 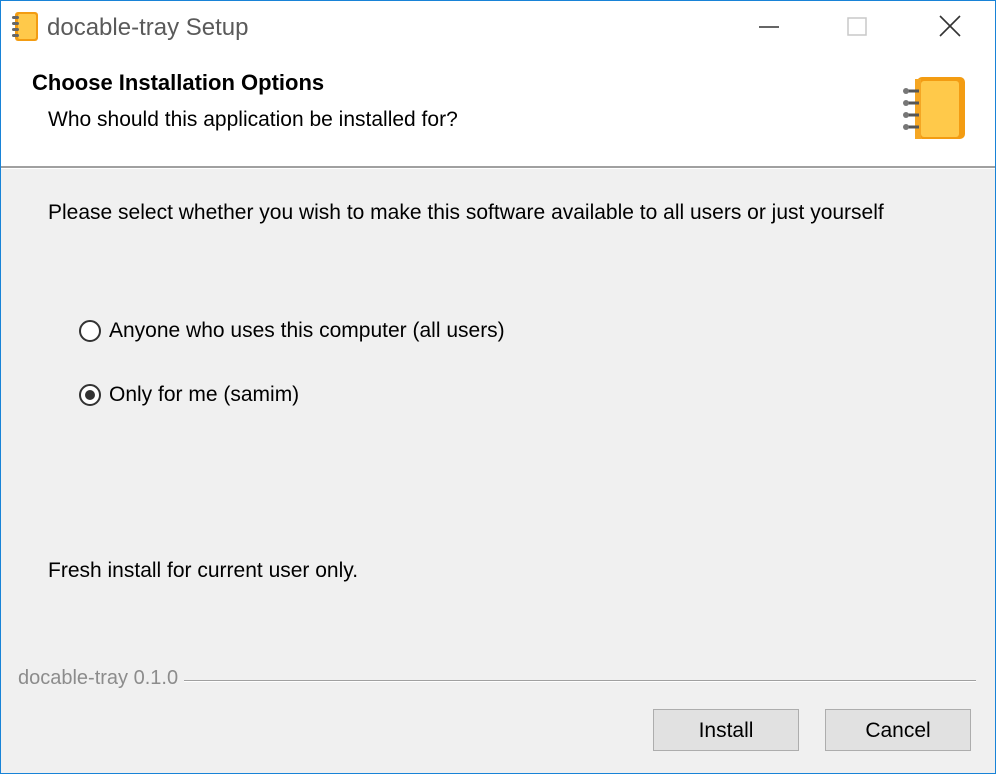 I want to click on maximize-button, so click(x=856, y=28).